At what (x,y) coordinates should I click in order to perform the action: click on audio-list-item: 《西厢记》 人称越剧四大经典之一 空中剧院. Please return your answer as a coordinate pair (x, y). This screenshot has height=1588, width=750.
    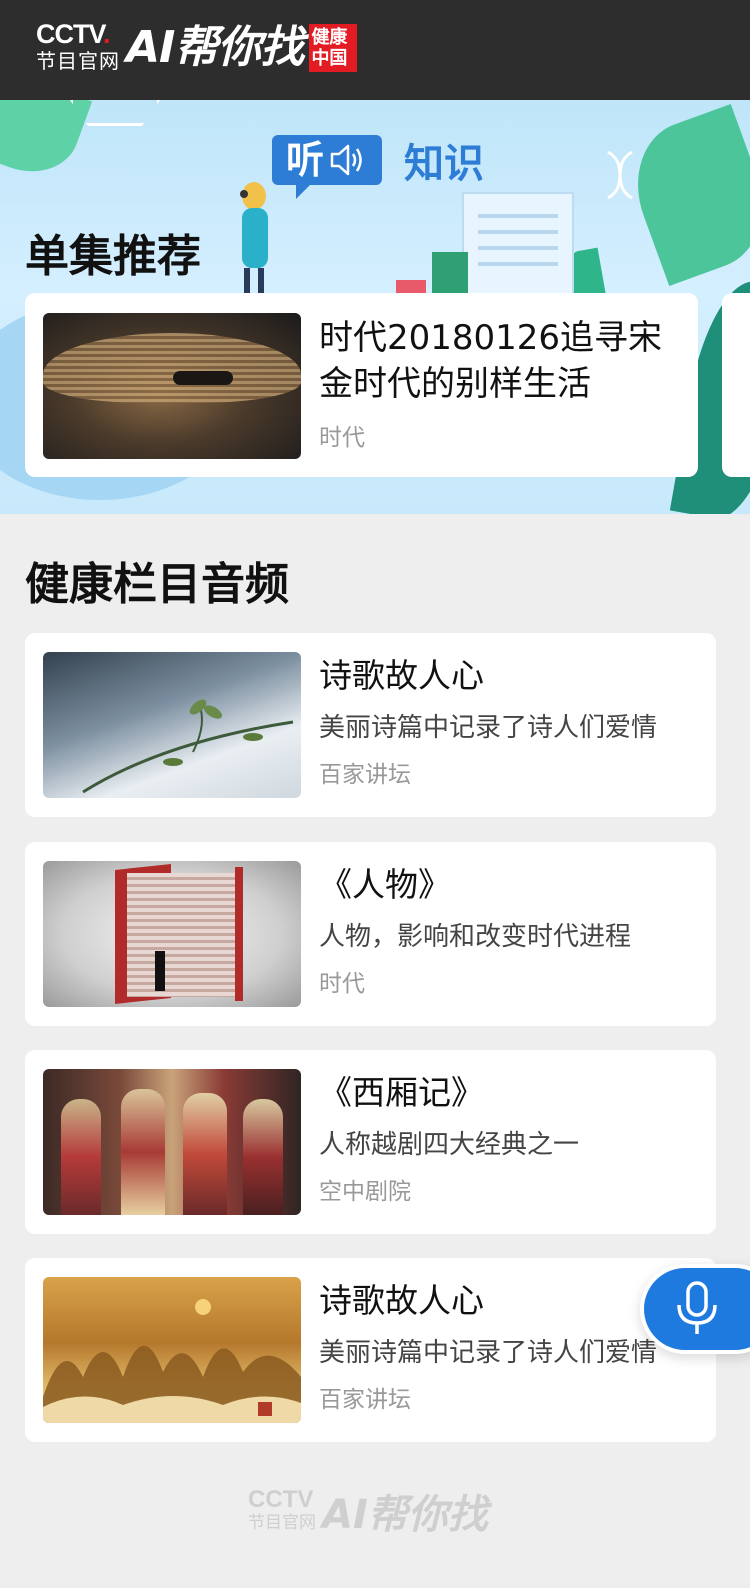
    Looking at the image, I should click on (370, 1142).